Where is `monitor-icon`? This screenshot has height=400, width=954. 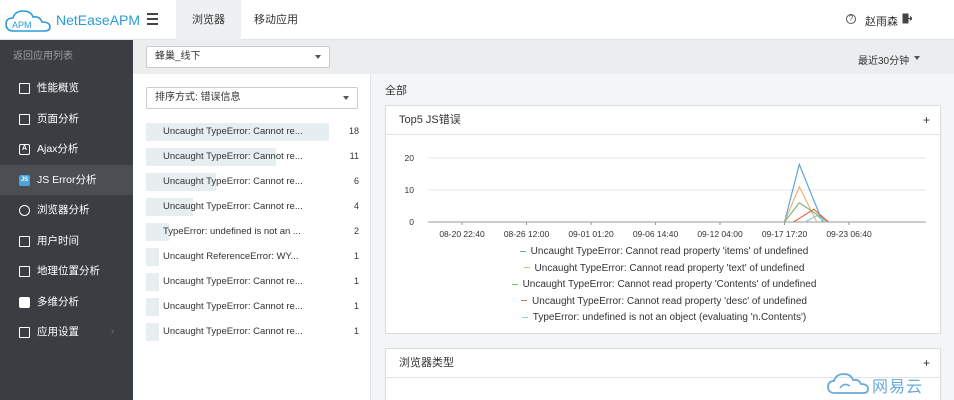
monitor-icon is located at coordinates (24, 88).